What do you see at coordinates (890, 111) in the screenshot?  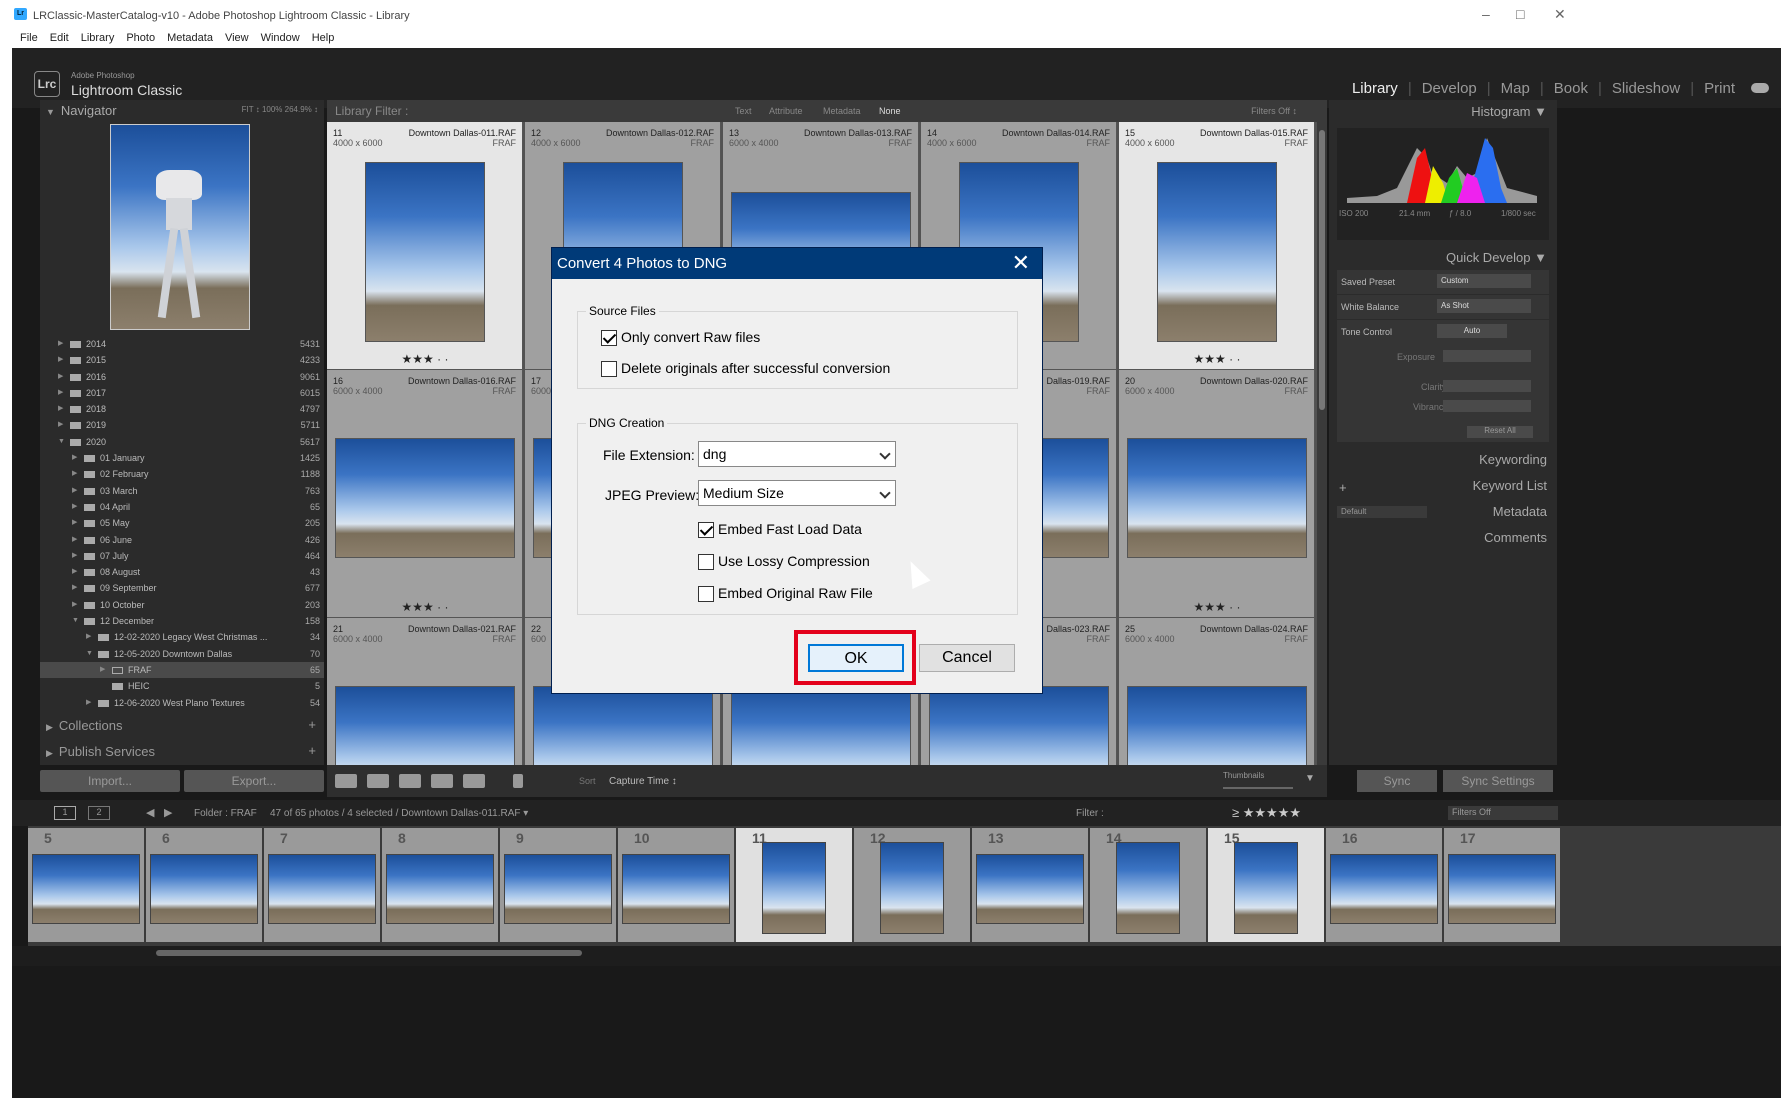 I see `filter-tab-none: None` at bounding box center [890, 111].